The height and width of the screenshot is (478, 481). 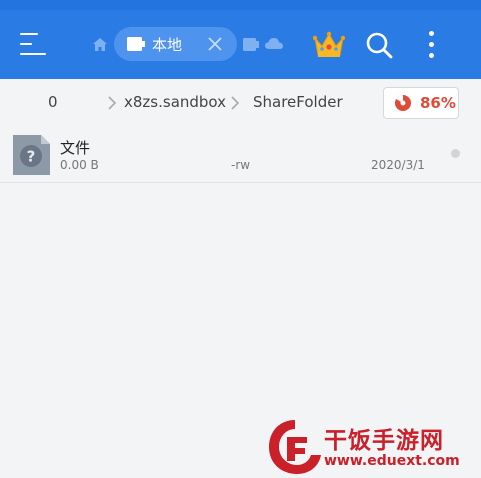 I want to click on breadcrumb-item-root: 0, so click(x=53, y=102).